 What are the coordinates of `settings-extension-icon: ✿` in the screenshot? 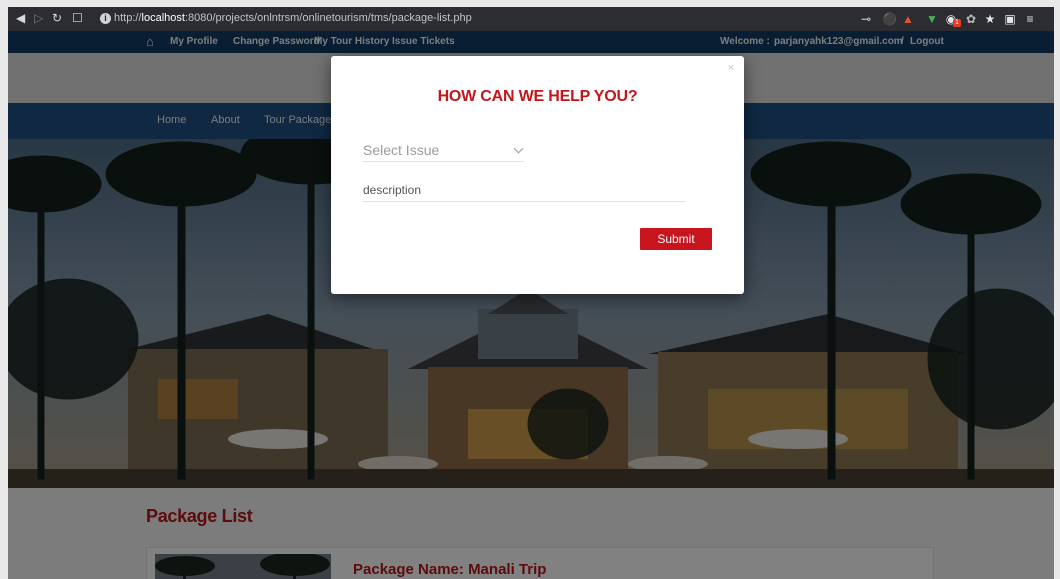 It's located at (971, 19).